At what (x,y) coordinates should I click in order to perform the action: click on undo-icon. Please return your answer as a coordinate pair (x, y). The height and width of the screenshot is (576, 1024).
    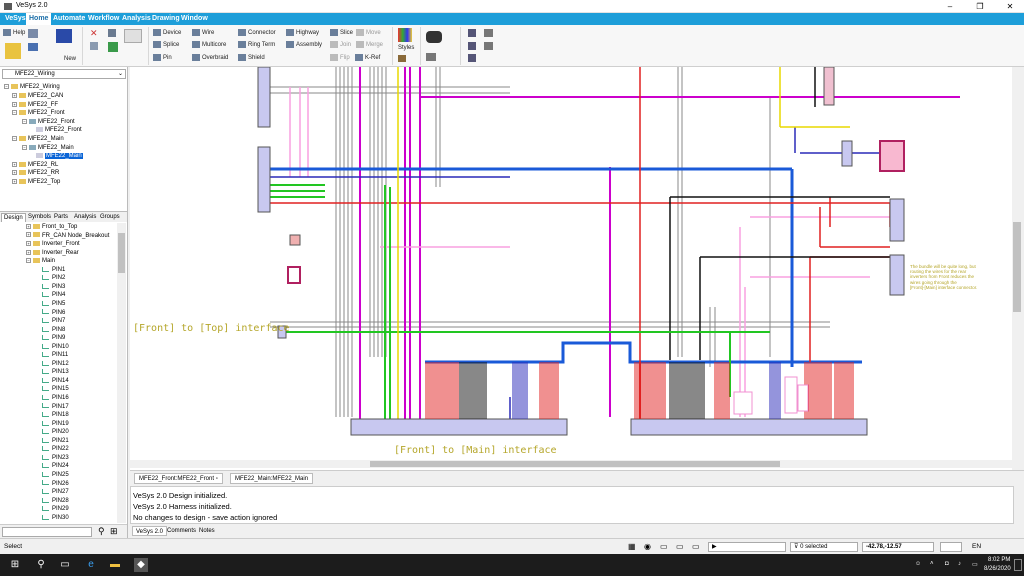
    Looking at the image, I should click on (33, 47).